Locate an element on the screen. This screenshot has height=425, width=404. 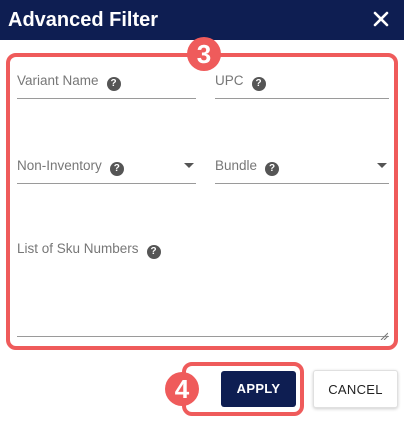
bundle-label-wrap: Bundle? is located at coordinates (247, 166).